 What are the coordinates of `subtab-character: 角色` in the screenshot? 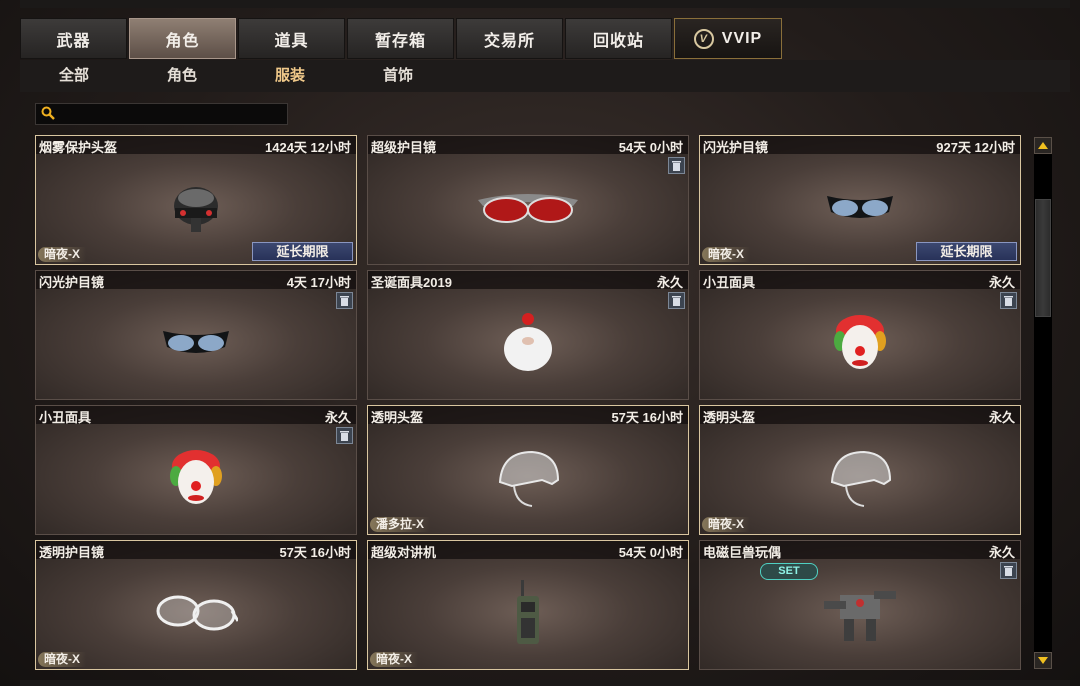 It's located at (182, 76).